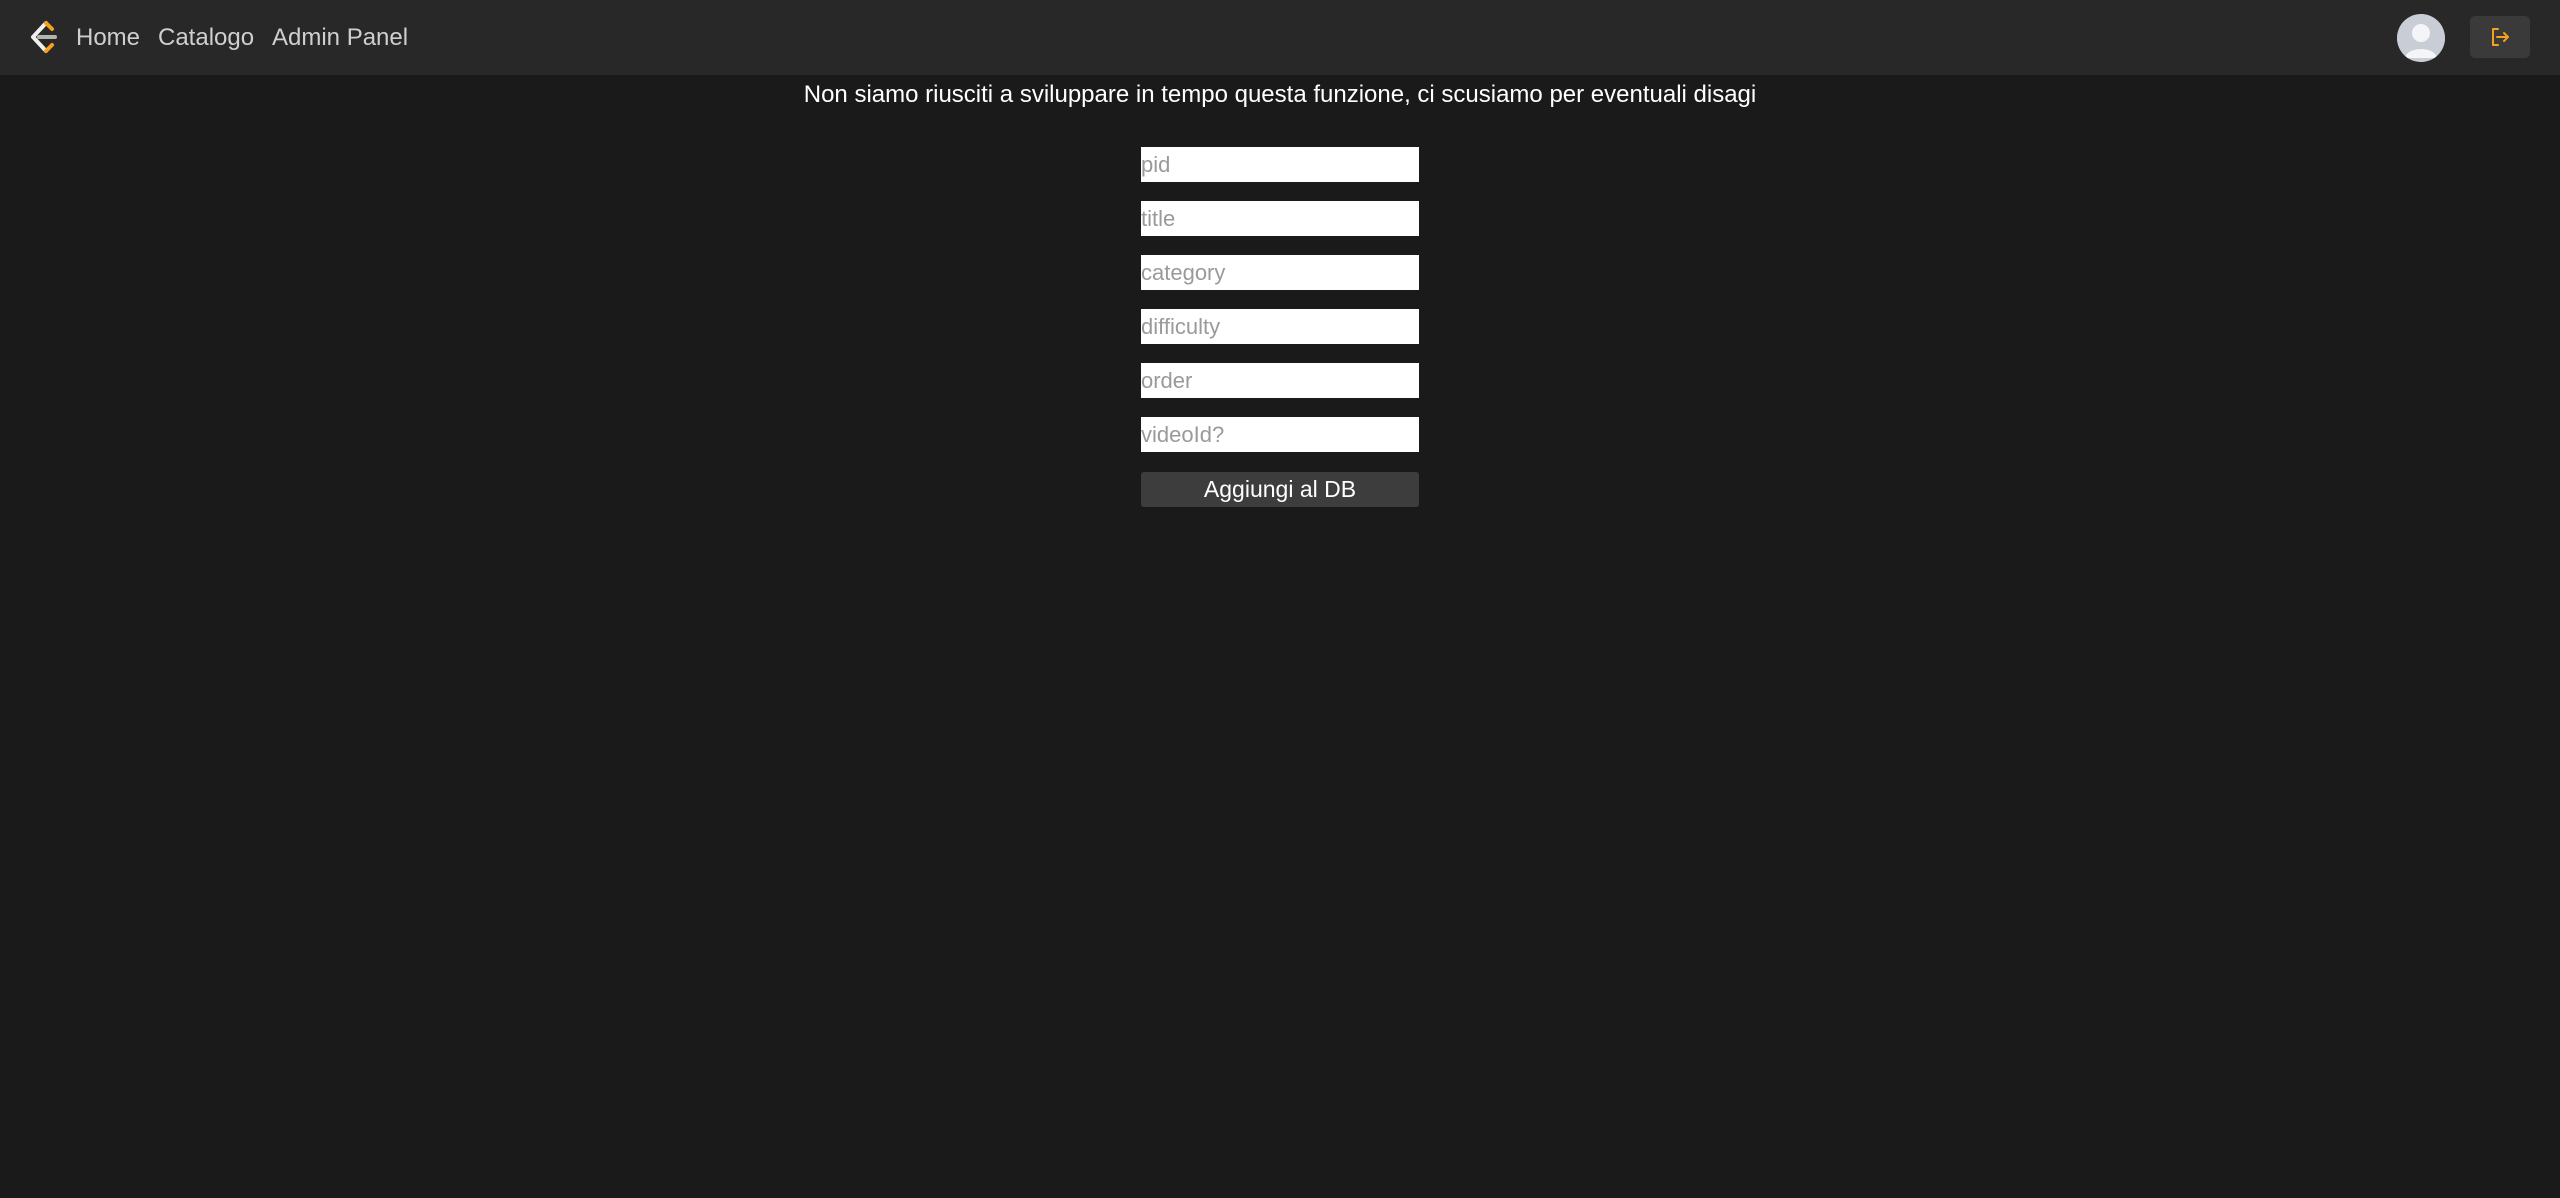 The height and width of the screenshot is (1198, 2560). What do you see at coordinates (1280, 489) in the screenshot?
I see `add-to-db-button: Aggiungi al DB` at bounding box center [1280, 489].